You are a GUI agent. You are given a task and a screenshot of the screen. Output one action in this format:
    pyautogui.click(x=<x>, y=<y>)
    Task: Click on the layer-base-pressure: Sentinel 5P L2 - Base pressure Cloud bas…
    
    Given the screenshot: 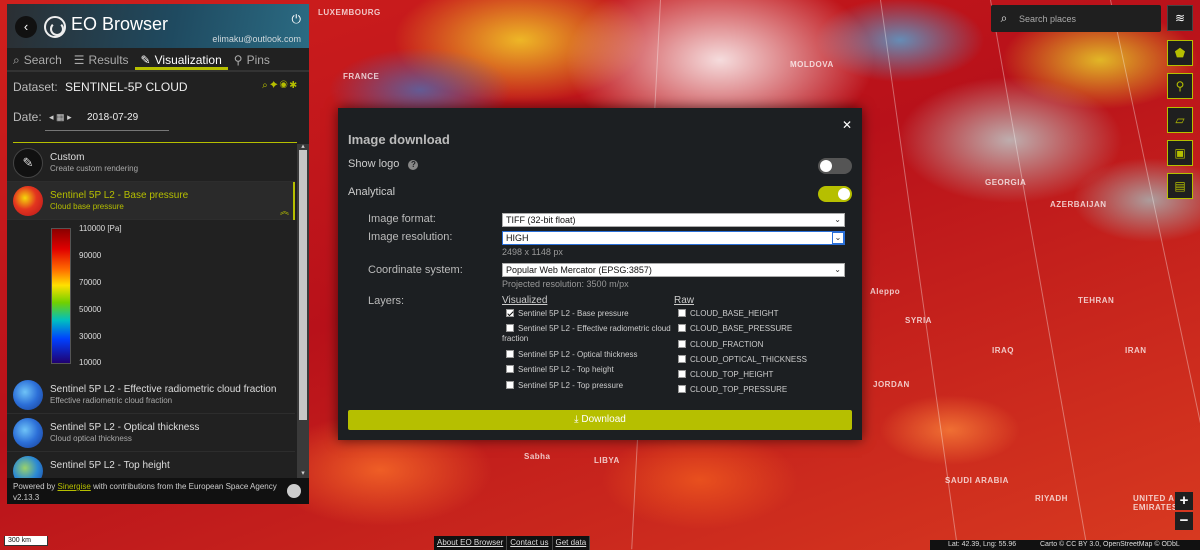 What is the action you would take?
    pyautogui.click(x=151, y=201)
    